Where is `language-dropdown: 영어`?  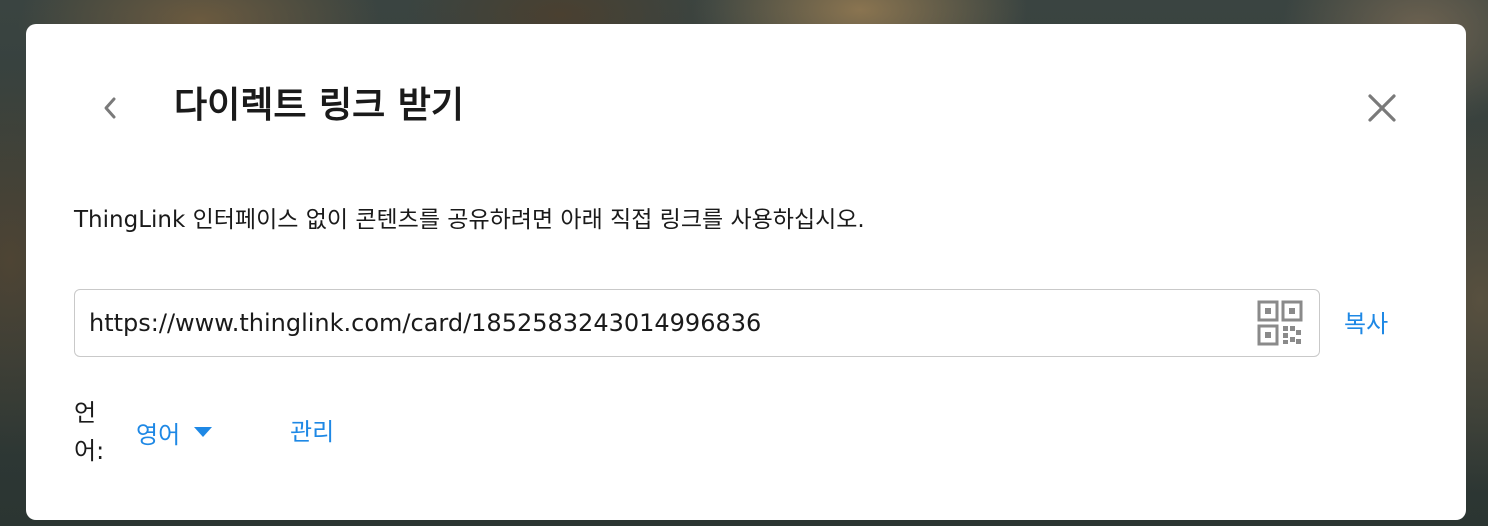
language-dropdown: 영어 is located at coordinates (174, 432).